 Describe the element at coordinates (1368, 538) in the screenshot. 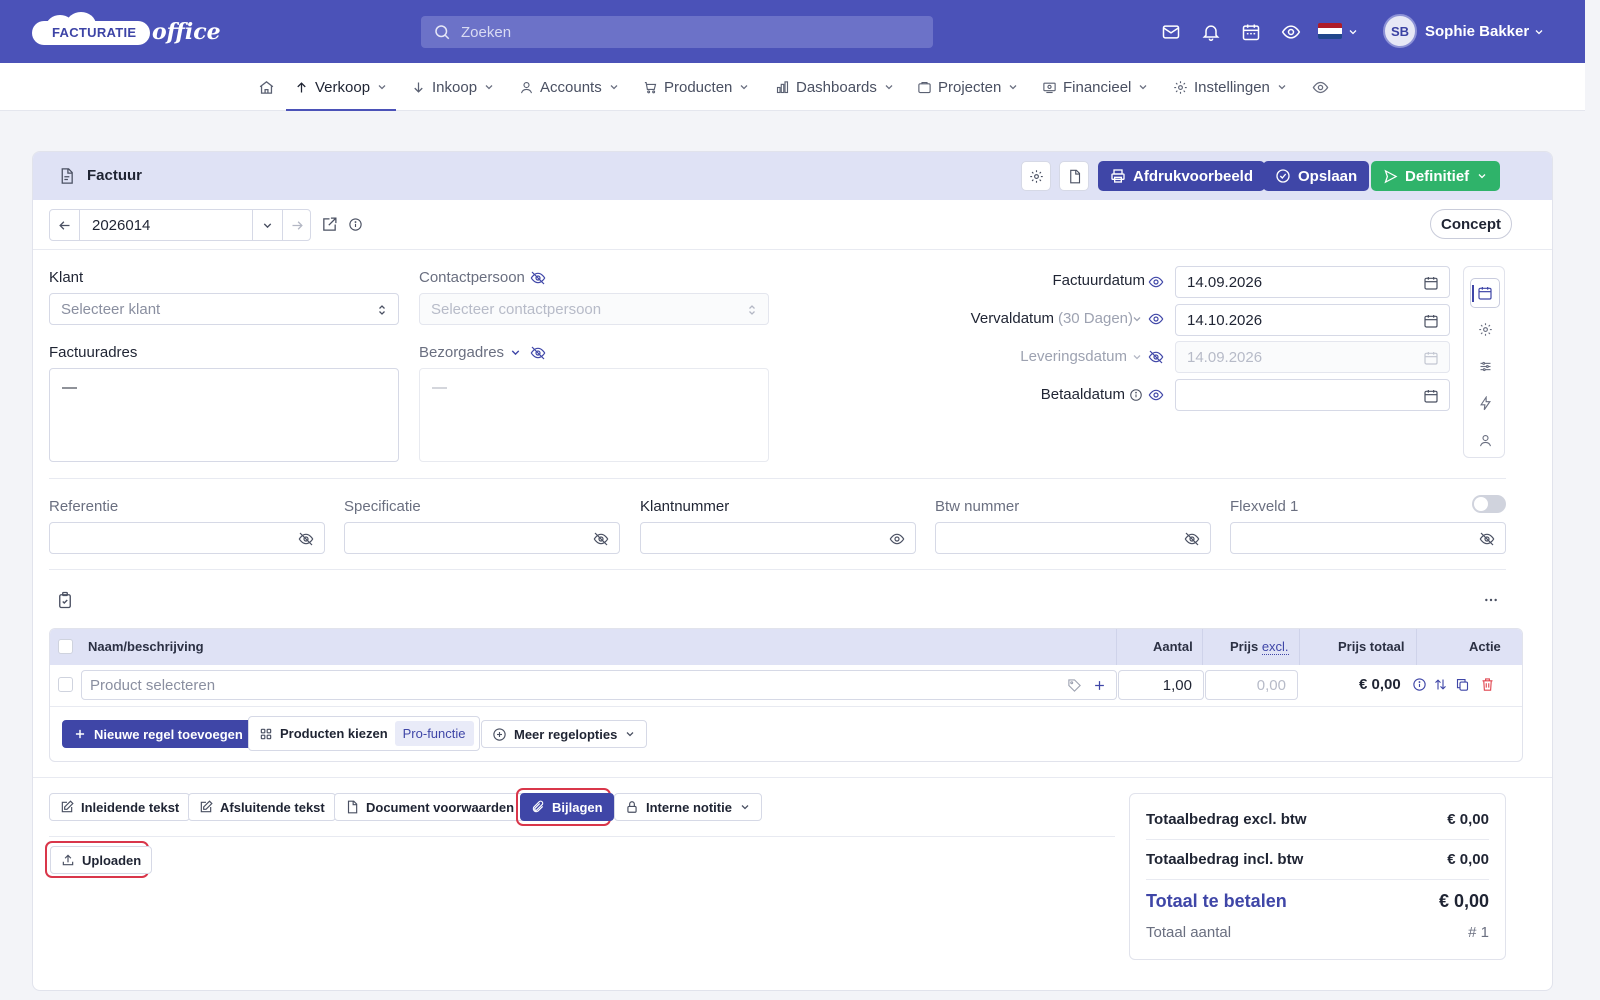

I see `flexveld-field` at that location.